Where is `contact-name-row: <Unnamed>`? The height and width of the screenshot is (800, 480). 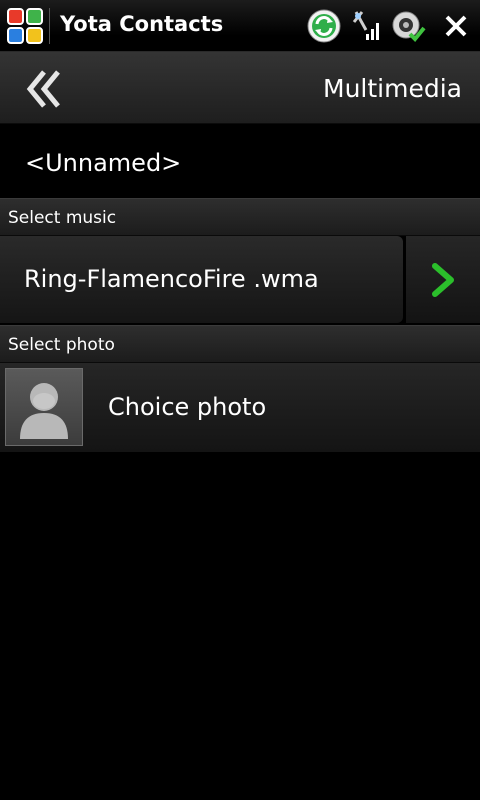
contact-name-row: <Unnamed> is located at coordinates (240, 161).